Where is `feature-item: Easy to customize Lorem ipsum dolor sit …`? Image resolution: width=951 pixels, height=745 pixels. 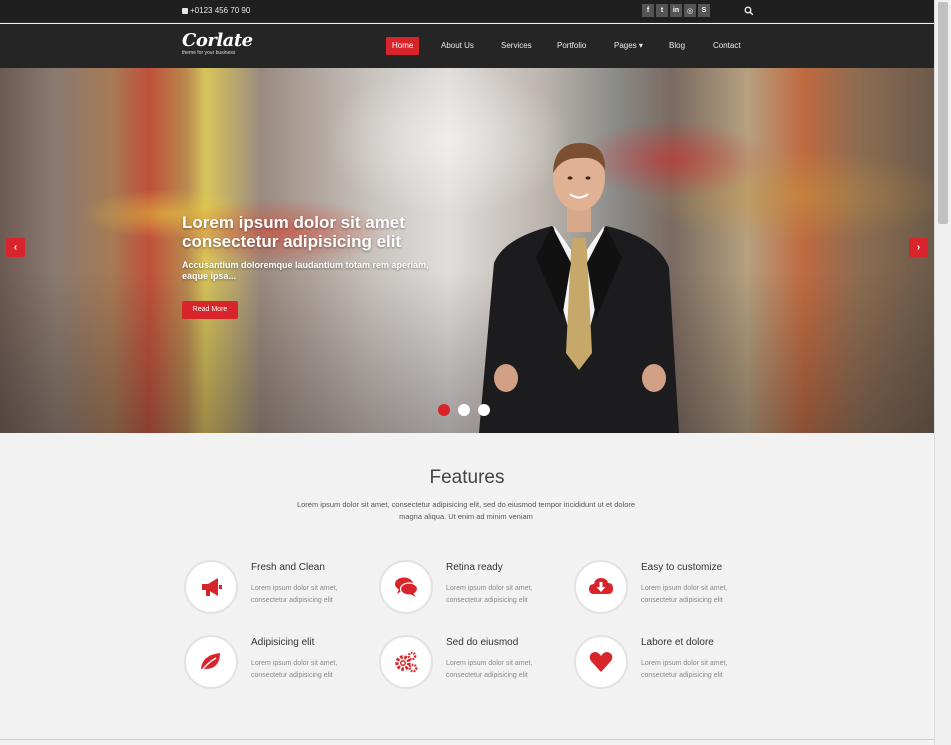
feature-item: Easy to customize Lorem ipsum dolor sit … is located at coordinates (669, 588).